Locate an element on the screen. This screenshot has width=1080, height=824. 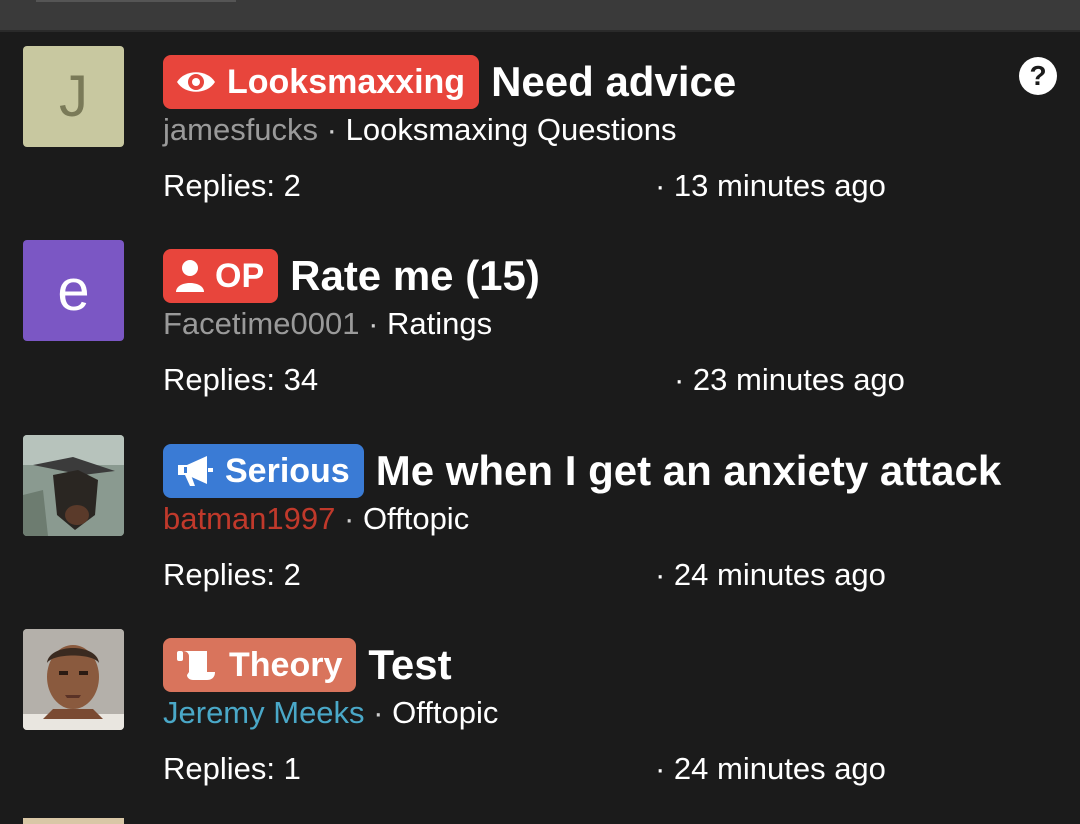
prefix-badge: OP is located at coordinates (221, 276).